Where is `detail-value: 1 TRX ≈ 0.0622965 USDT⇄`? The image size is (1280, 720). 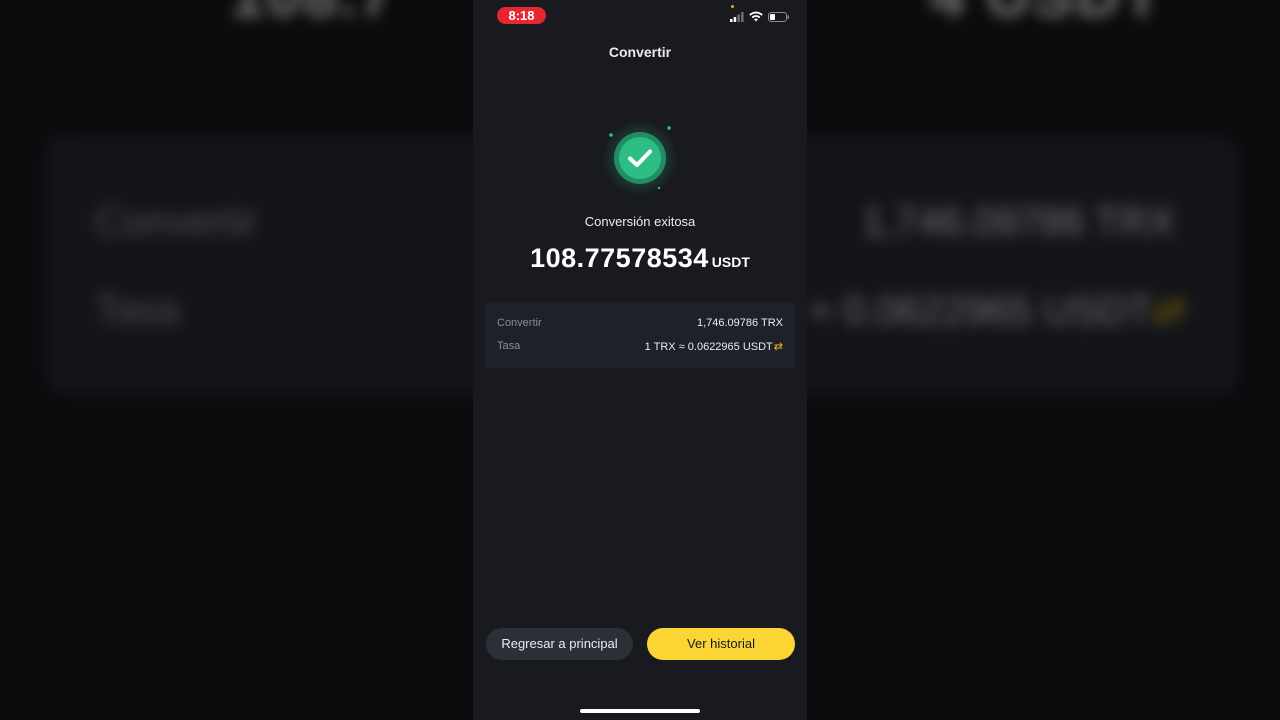 detail-value: 1 TRX ≈ 0.0622965 USDT⇄ is located at coordinates (714, 346).